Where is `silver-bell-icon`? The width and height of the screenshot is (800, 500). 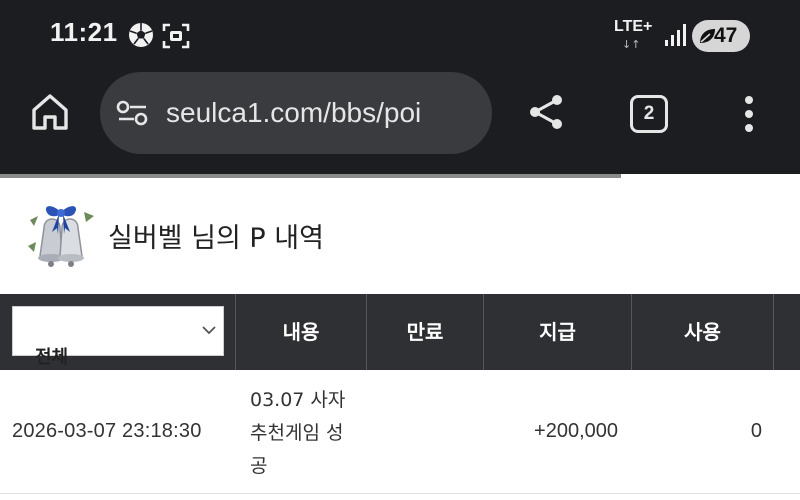 silver-bell-icon is located at coordinates (61, 236).